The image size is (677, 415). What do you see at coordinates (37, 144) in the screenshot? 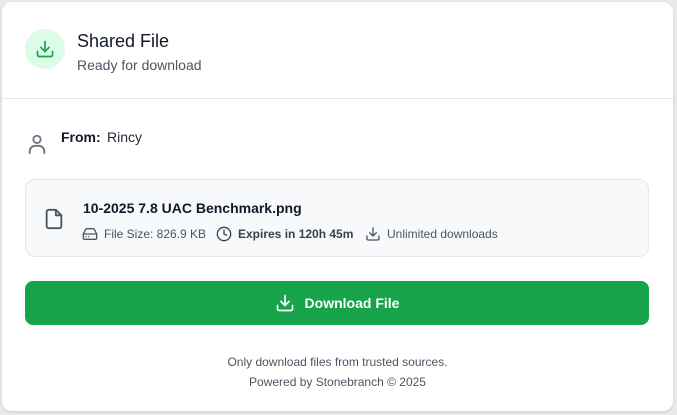
I see `user-icon` at bounding box center [37, 144].